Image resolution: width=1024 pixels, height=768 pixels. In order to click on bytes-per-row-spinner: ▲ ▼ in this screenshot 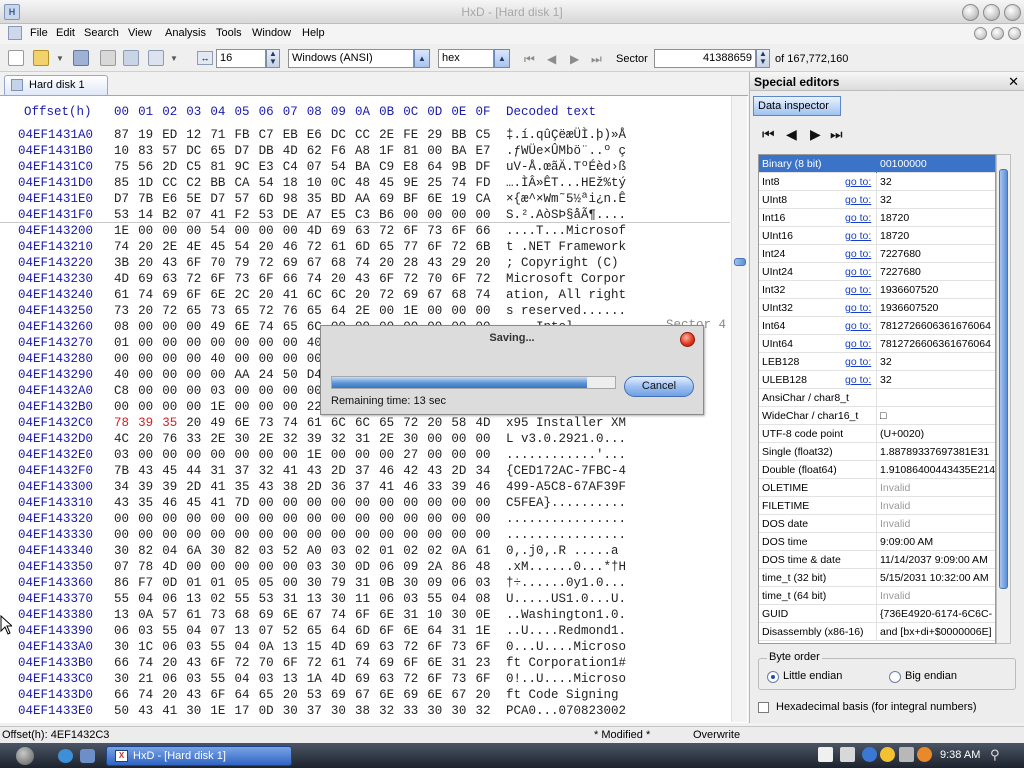, I will do `click(273, 58)`.